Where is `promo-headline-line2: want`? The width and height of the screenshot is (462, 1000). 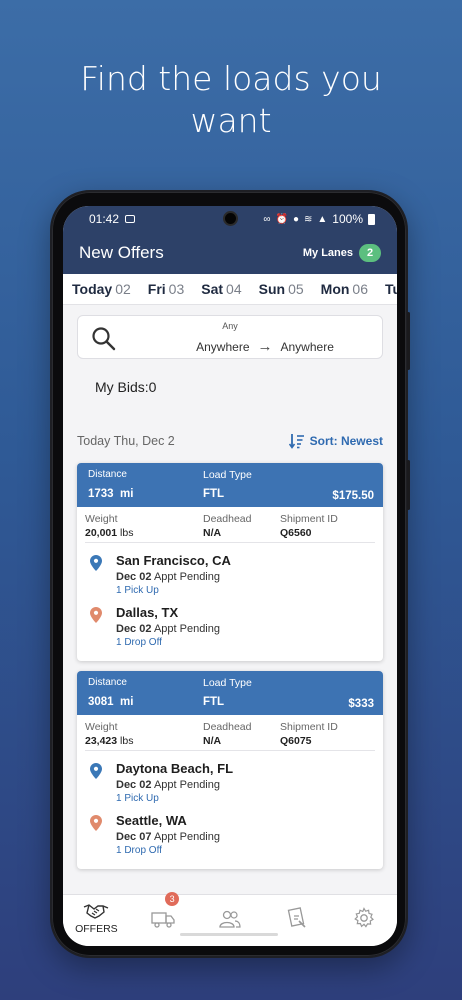 promo-headline-line2: want is located at coordinates (231, 120).